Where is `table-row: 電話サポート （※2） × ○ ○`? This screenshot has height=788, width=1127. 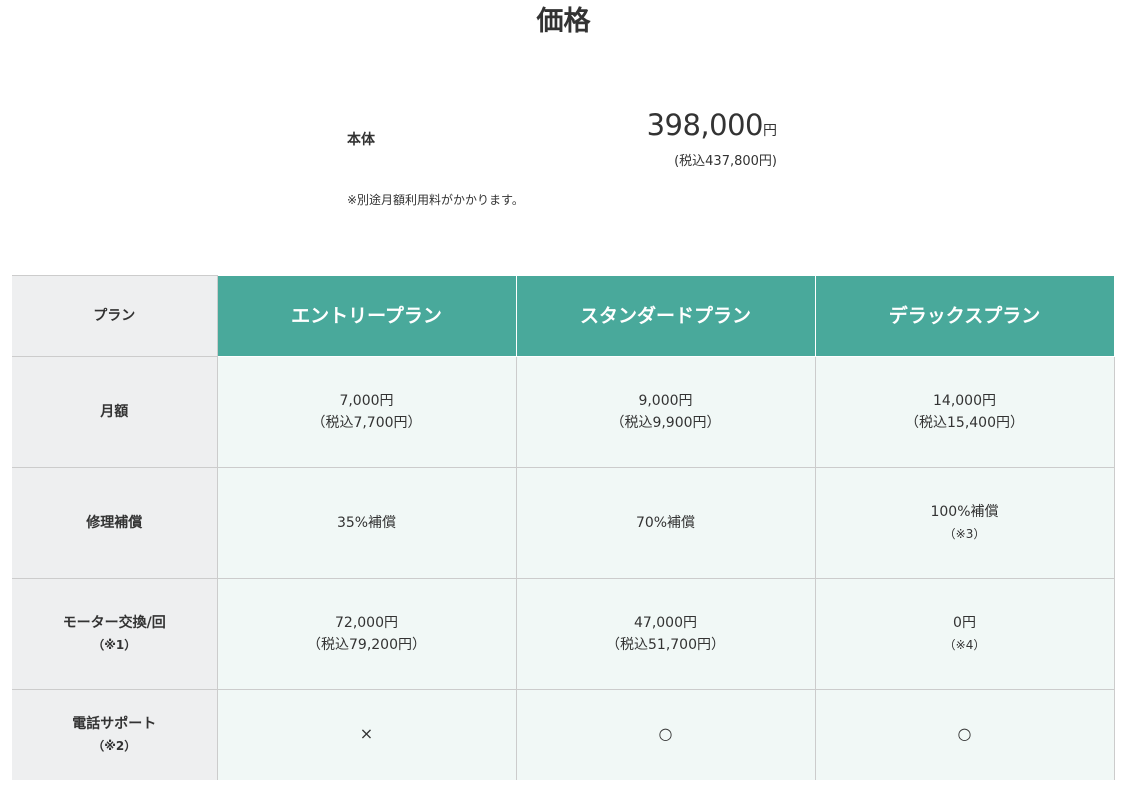
table-row: 電話サポート （※2） × ○ ○ is located at coordinates (563, 734).